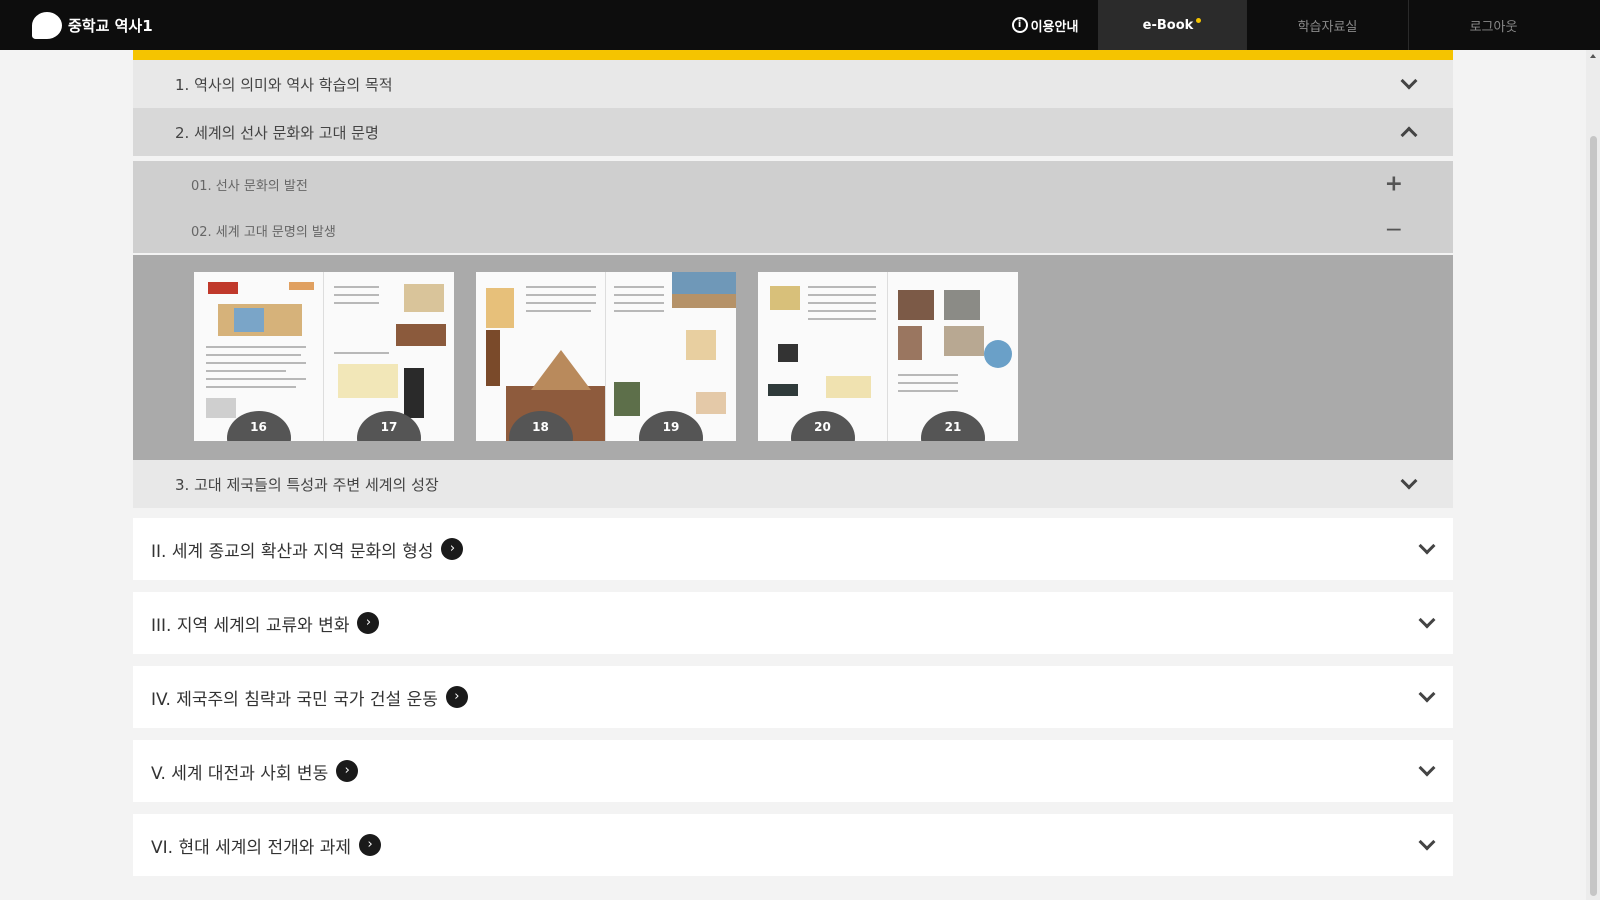  What do you see at coordinates (671, 426) in the screenshot?
I see `page-number-badge: 19` at bounding box center [671, 426].